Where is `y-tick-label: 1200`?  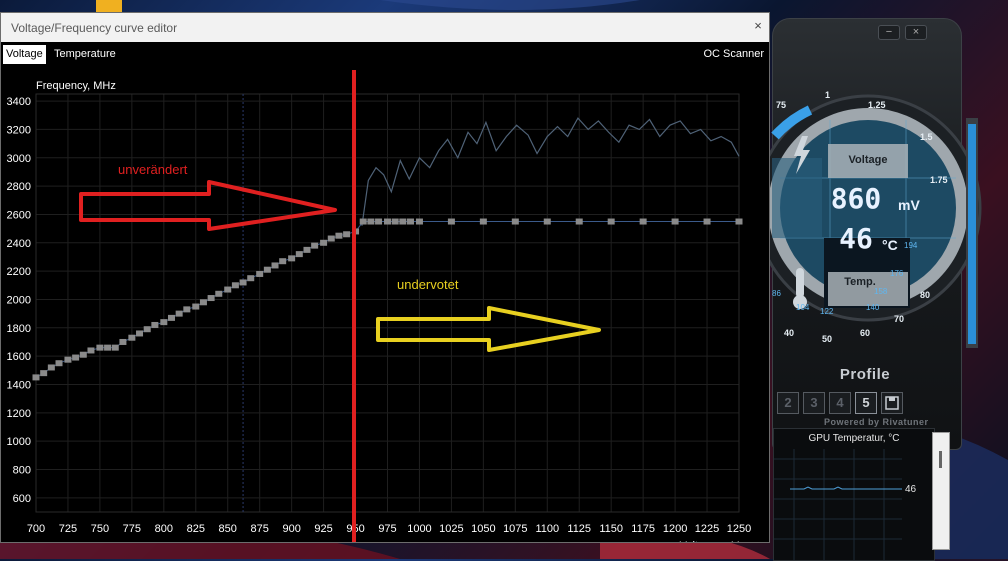
y-tick-label: 1200 is located at coordinates (19, 414).